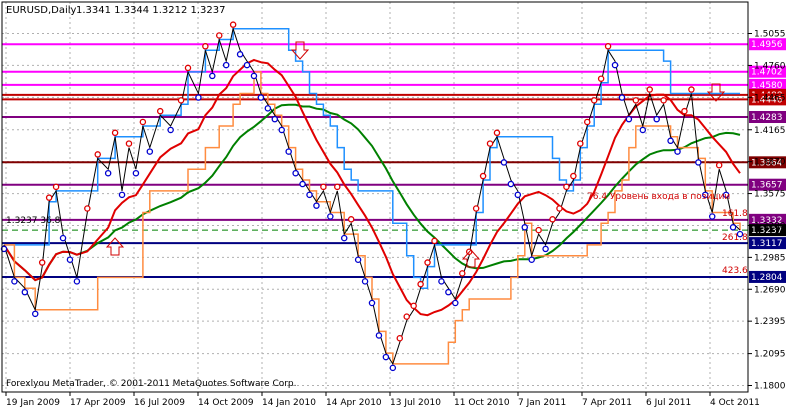 This screenshot has height=414, width=786. What do you see at coordinates (767, 118) in the screenshot?
I see `level-tag-label: 1.4283` at bounding box center [767, 118].